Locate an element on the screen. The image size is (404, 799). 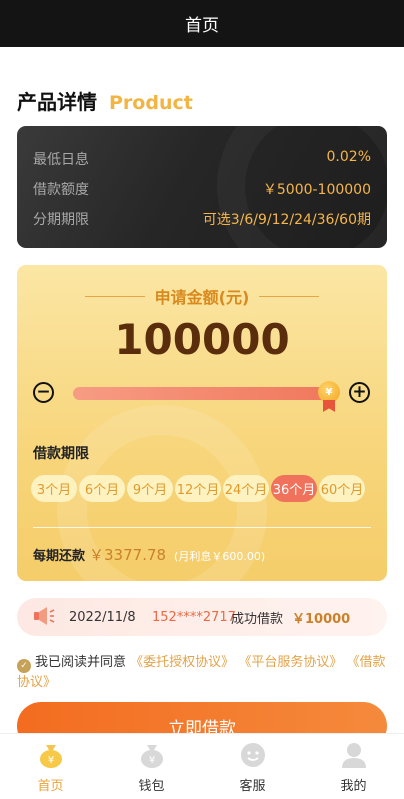
agreement-checkbox: ✓ is located at coordinates (24, 666).